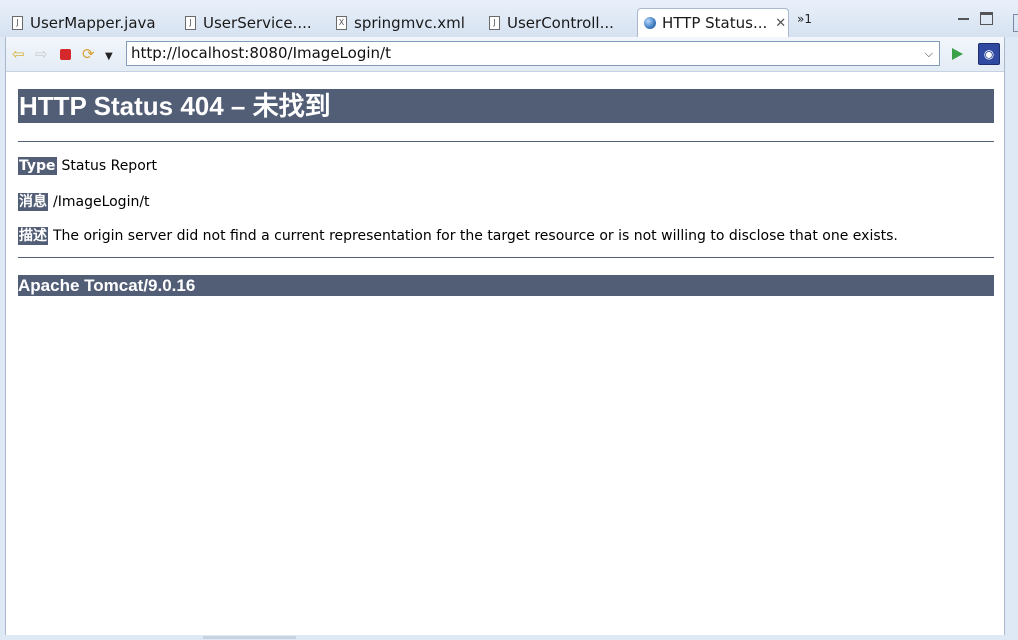 The width and height of the screenshot is (1018, 640). What do you see at coordinates (963, 16) in the screenshot?
I see `minimize-icon` at bounding box center [963, 16].